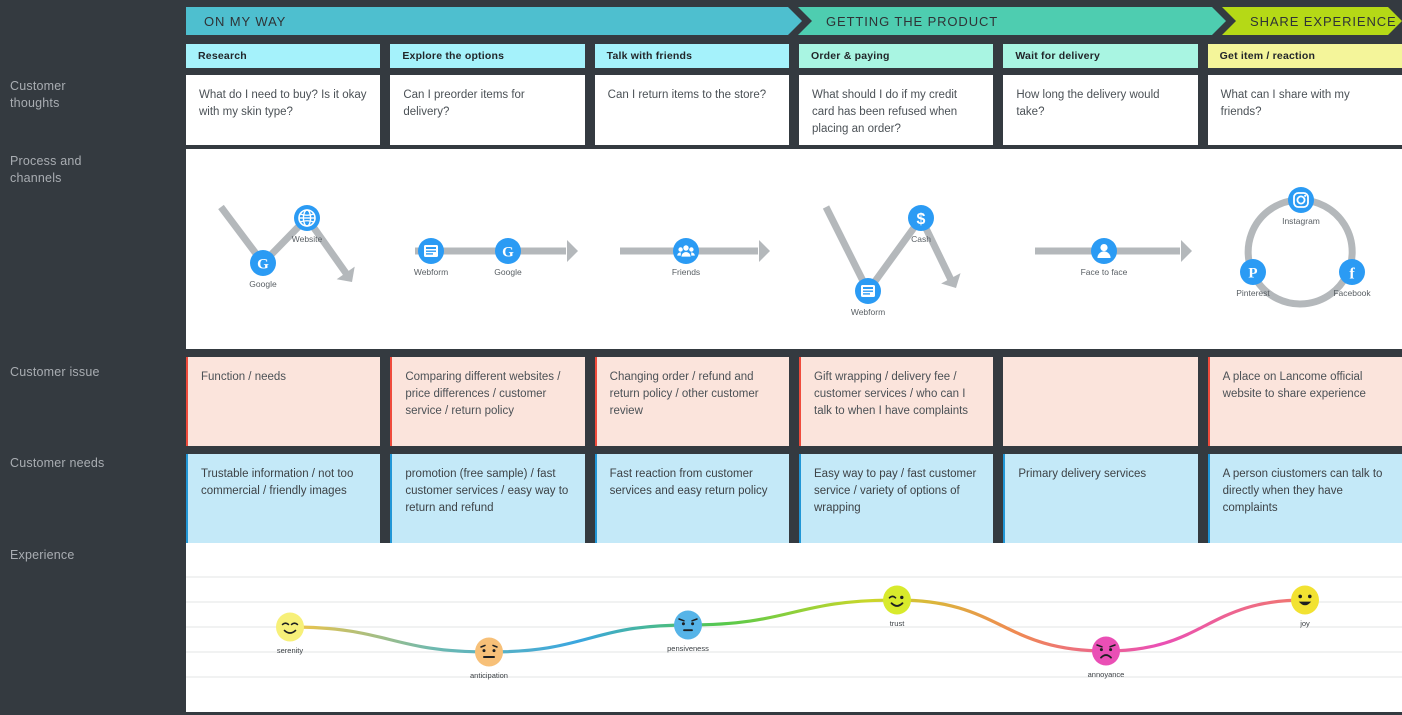 The height and width of the screenshot is (715, 1402). I want to click on step-header-label: Explore the options, so click(453, 56).